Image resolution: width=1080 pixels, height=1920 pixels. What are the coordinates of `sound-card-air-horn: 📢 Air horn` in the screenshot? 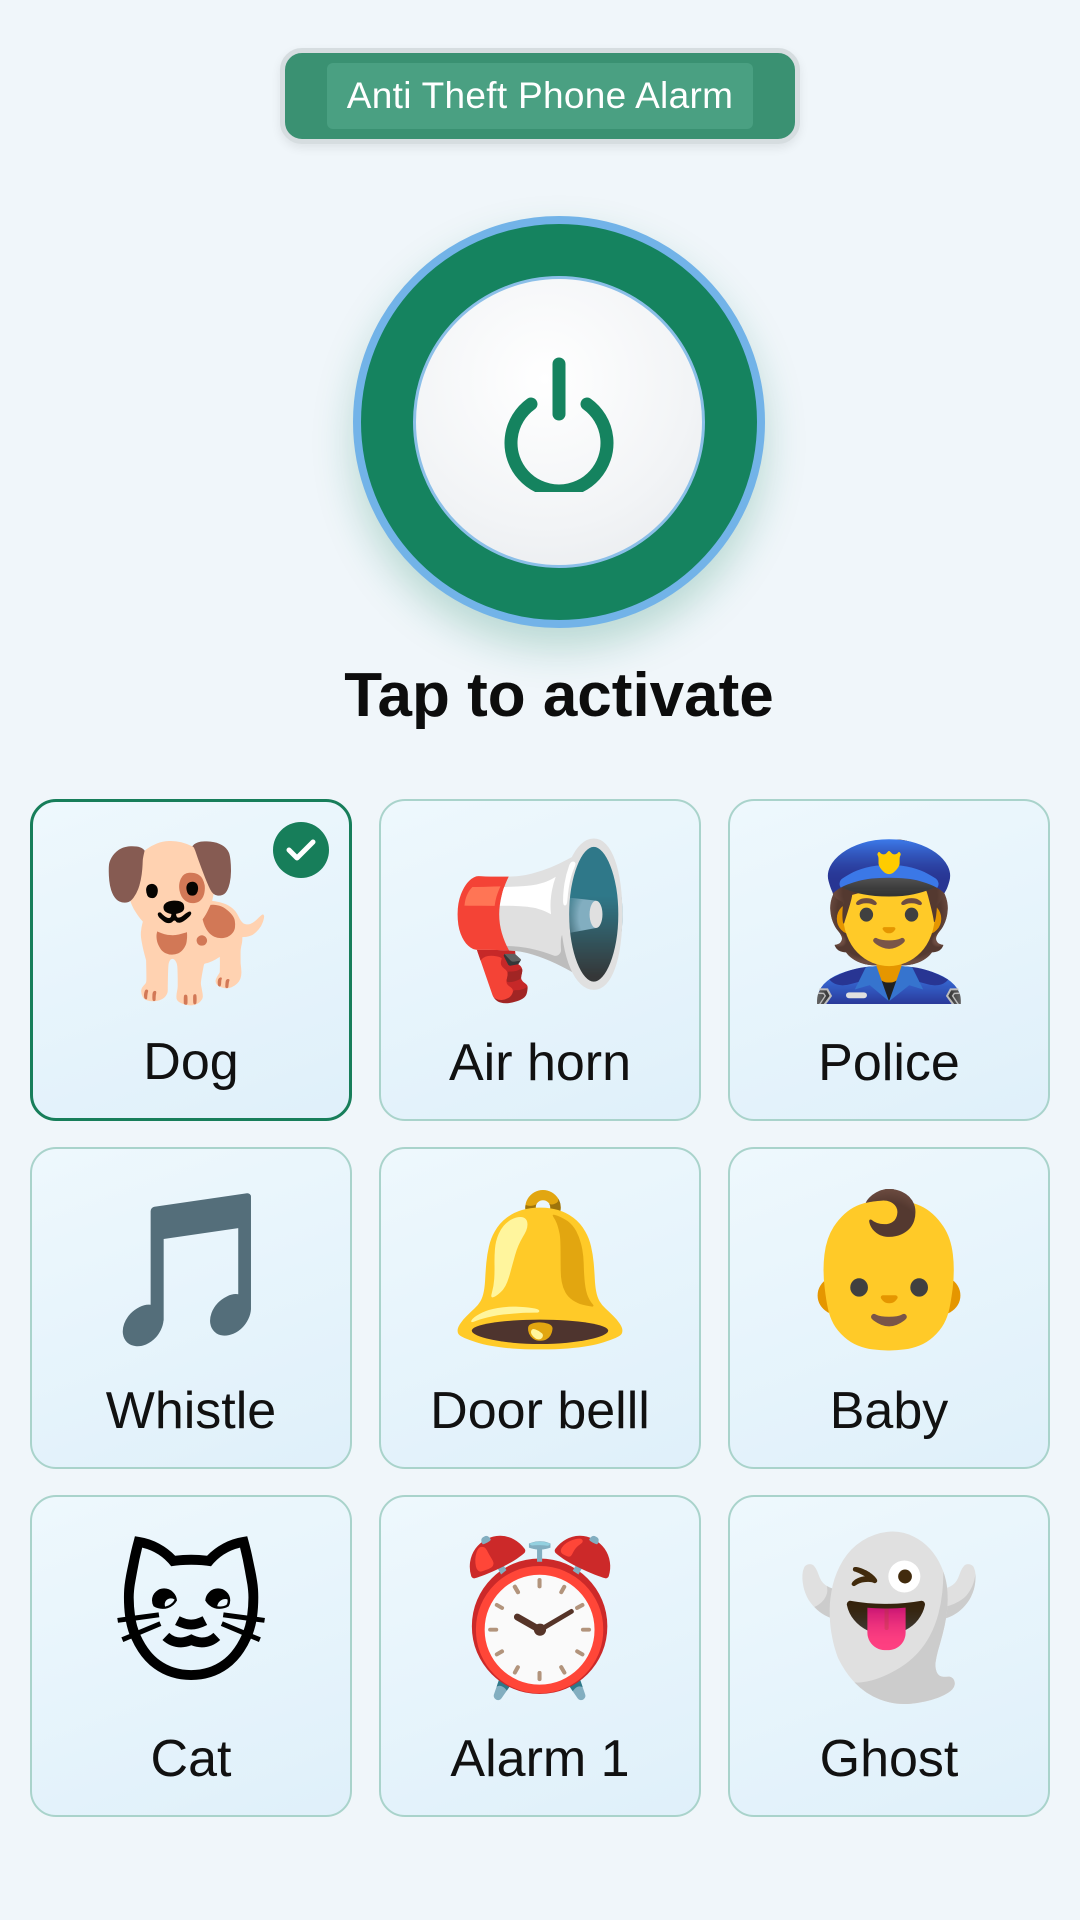 It's located at (540, 960).